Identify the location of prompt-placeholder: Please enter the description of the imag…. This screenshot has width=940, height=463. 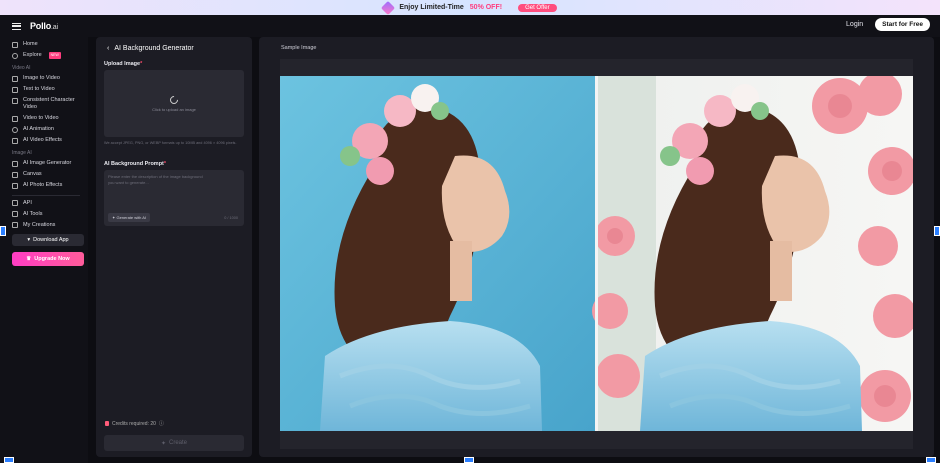
(155, 179).